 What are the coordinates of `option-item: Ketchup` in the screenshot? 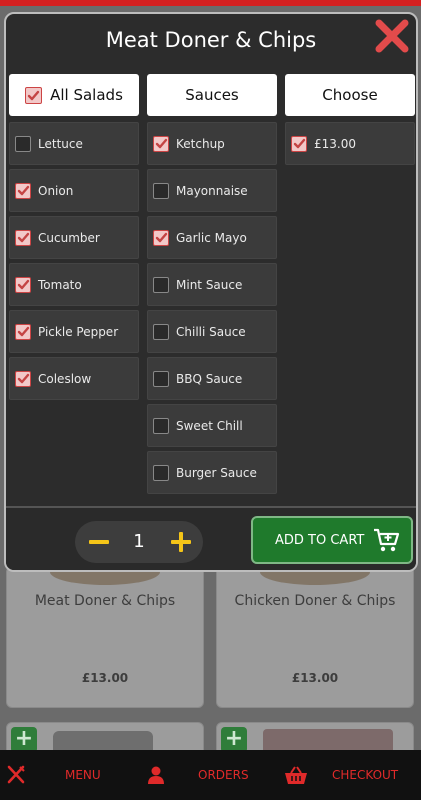 It's located at (212, 143).